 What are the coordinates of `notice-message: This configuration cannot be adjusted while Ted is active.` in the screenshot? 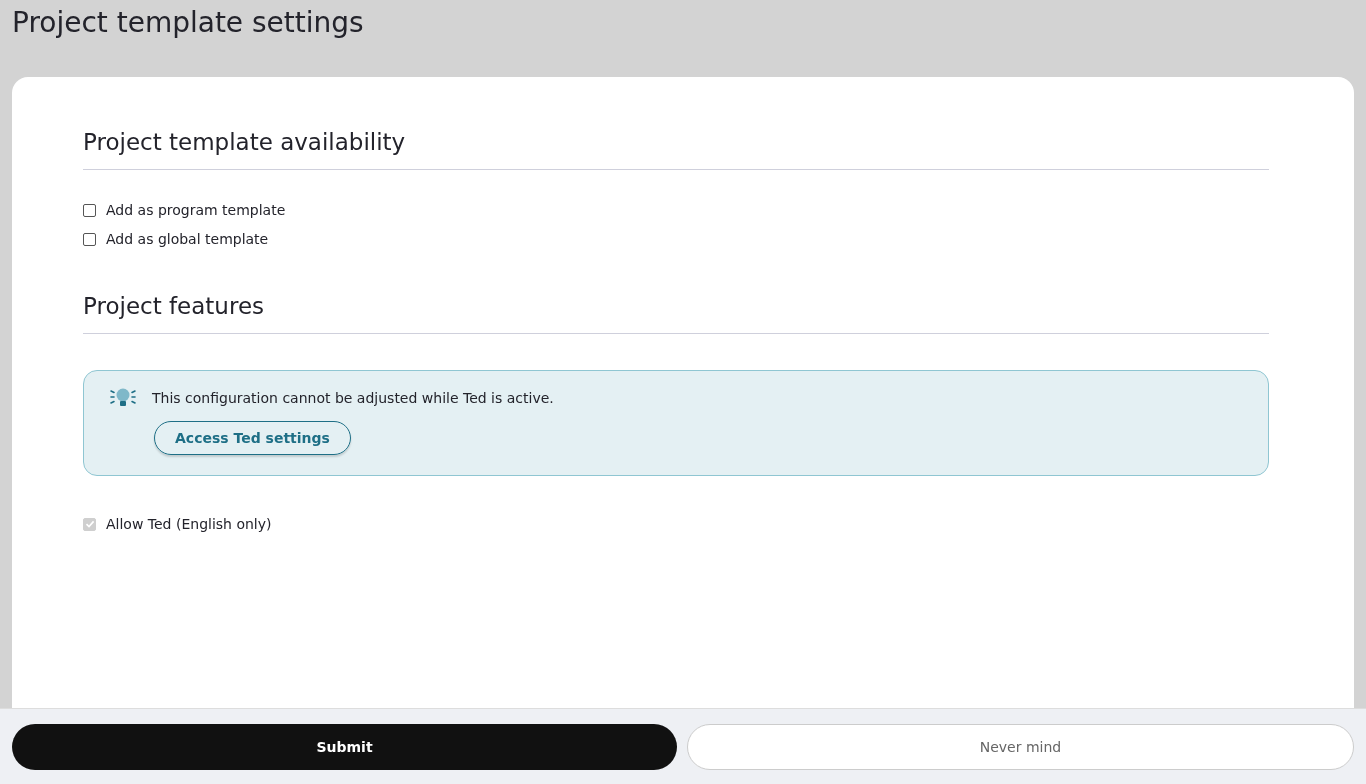 It's located at (353, 398).